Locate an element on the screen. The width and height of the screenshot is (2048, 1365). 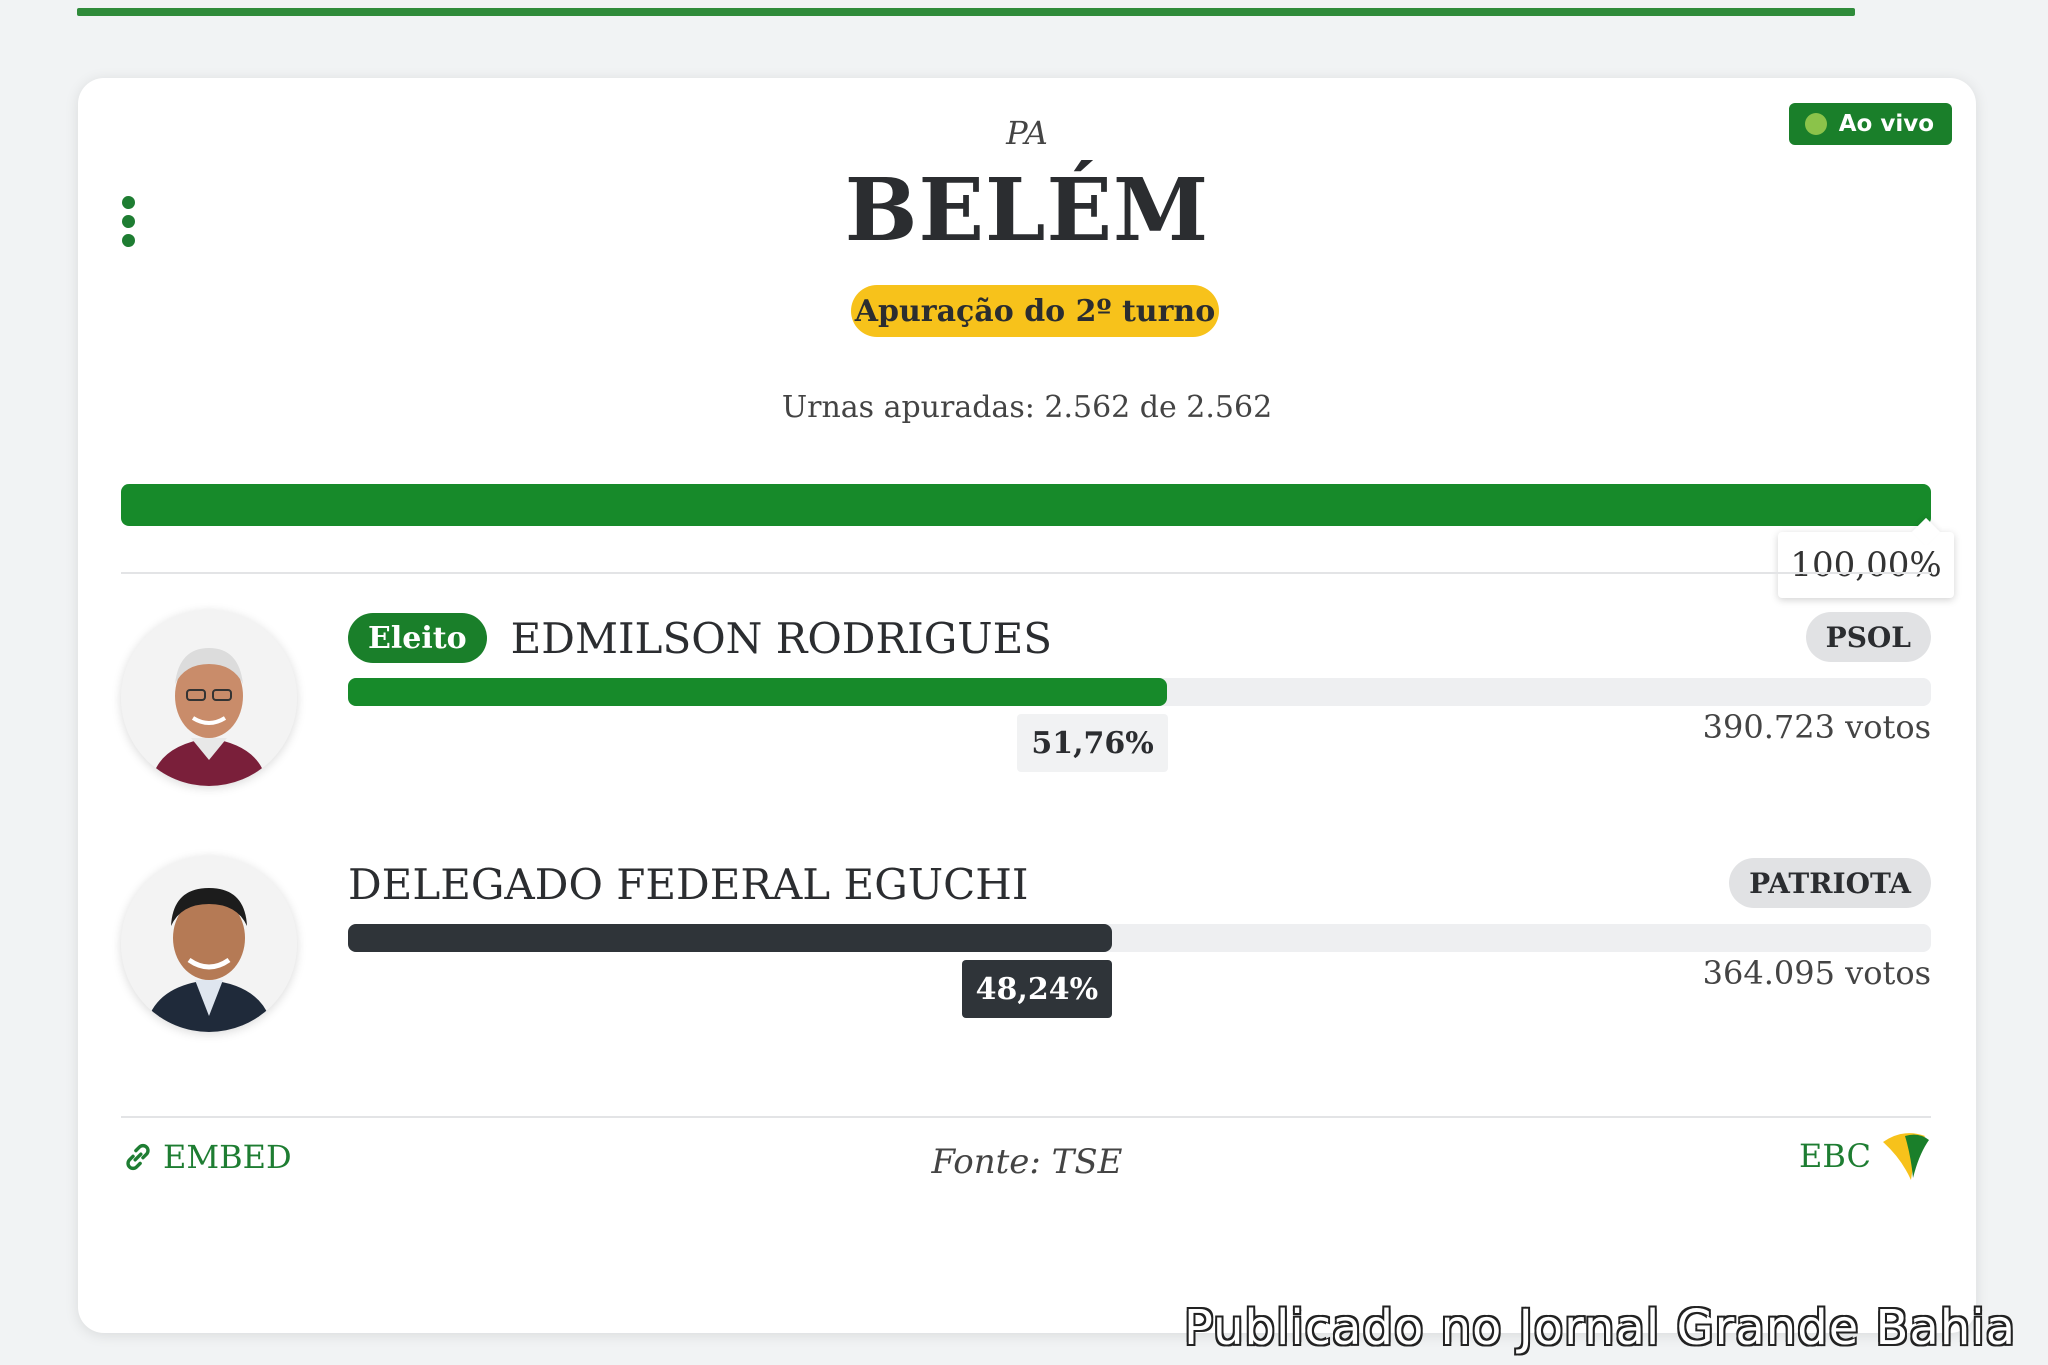
party-badge: PATRIOTA is located at coordinates (1830, 883).